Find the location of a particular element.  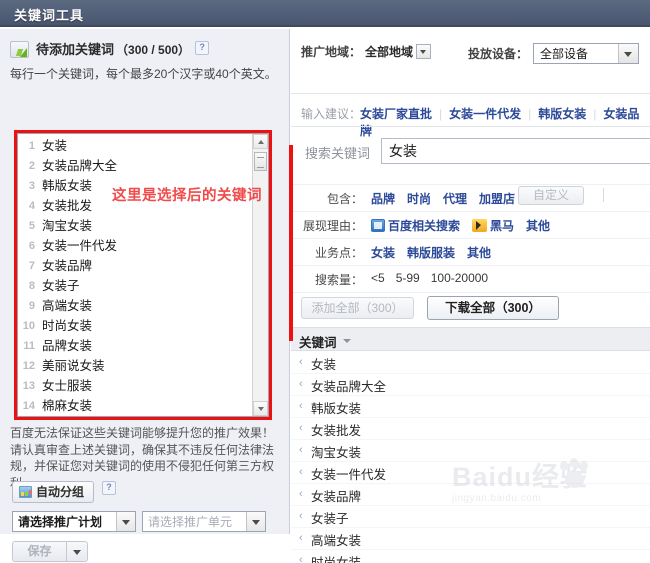

filter-volume-low: <5 is located at coordinates (378, 278).